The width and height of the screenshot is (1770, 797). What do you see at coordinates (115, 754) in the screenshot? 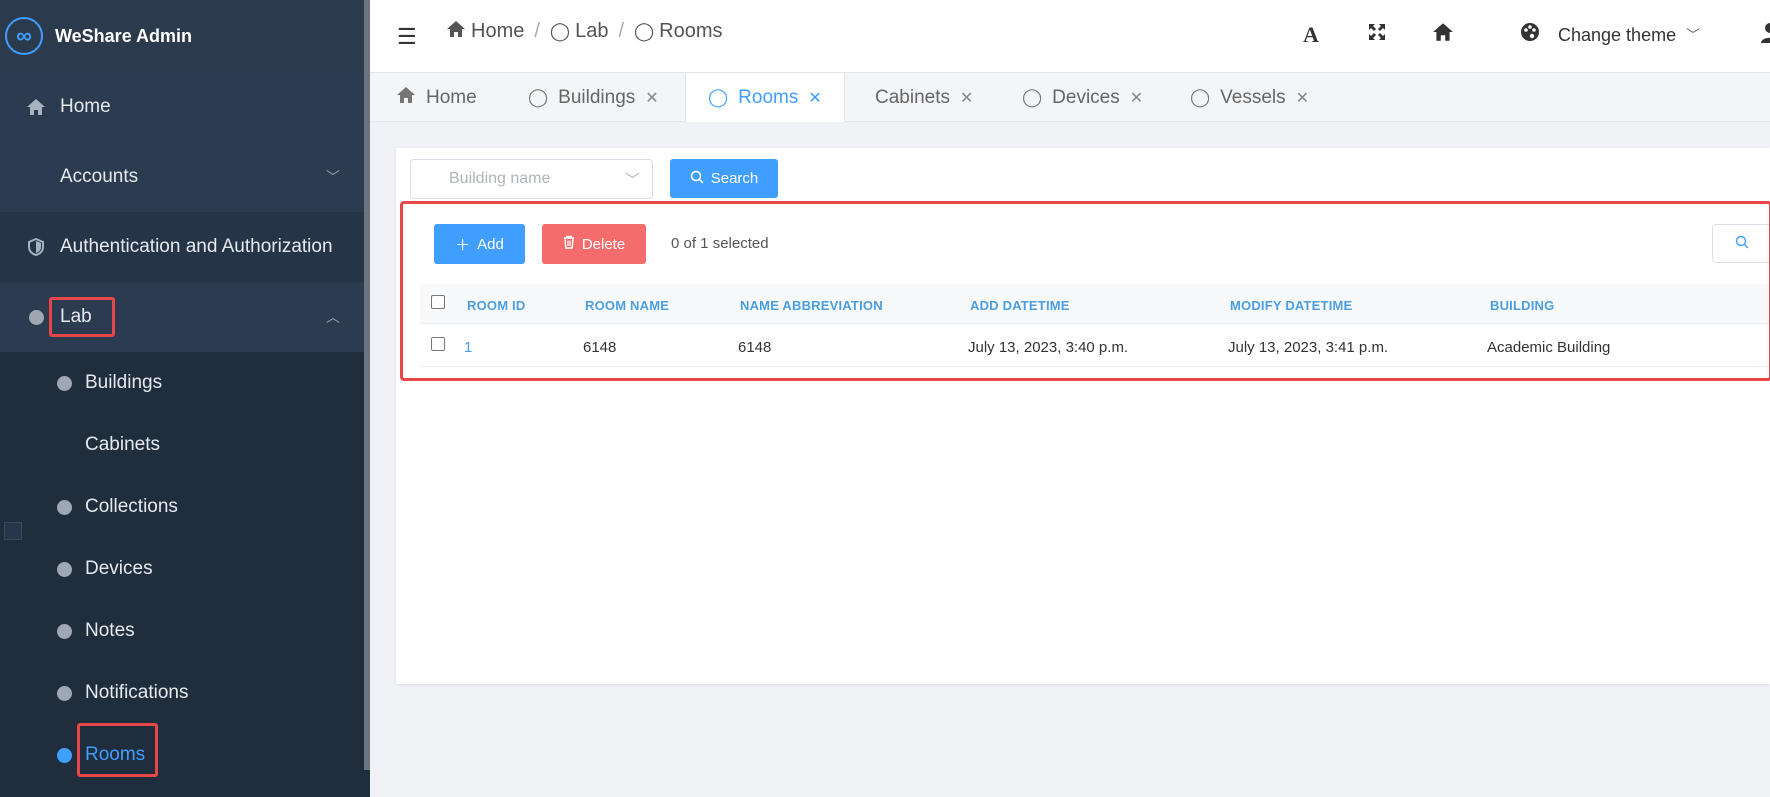
I see `sidebar-item-label: Rooms` at bounding box center [115, 754].